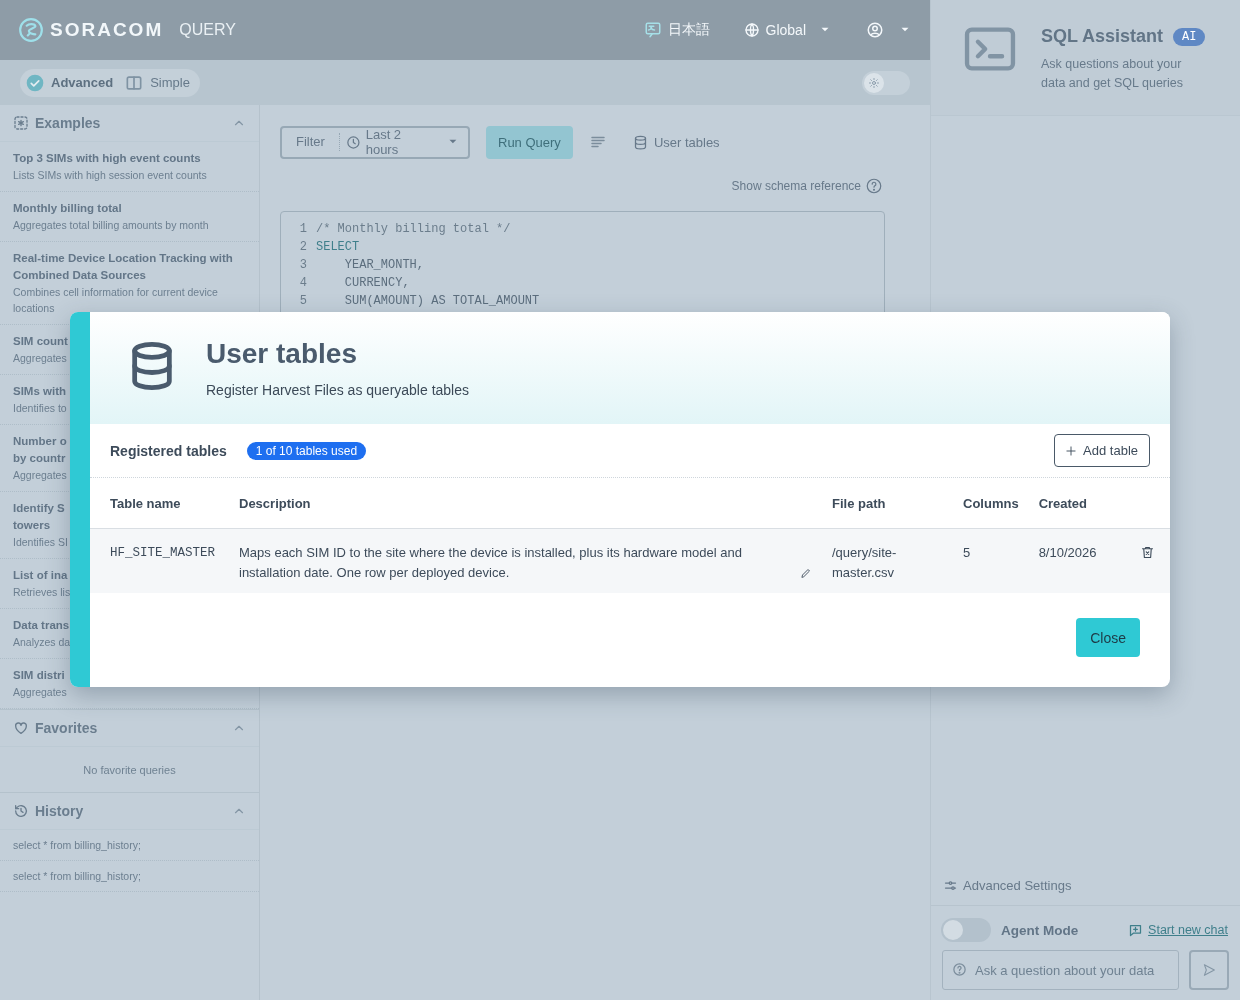  What do you see at coordinates (515, 503) in the screenshot?
I see `column-header: Description` at bounding box center [515, 503].